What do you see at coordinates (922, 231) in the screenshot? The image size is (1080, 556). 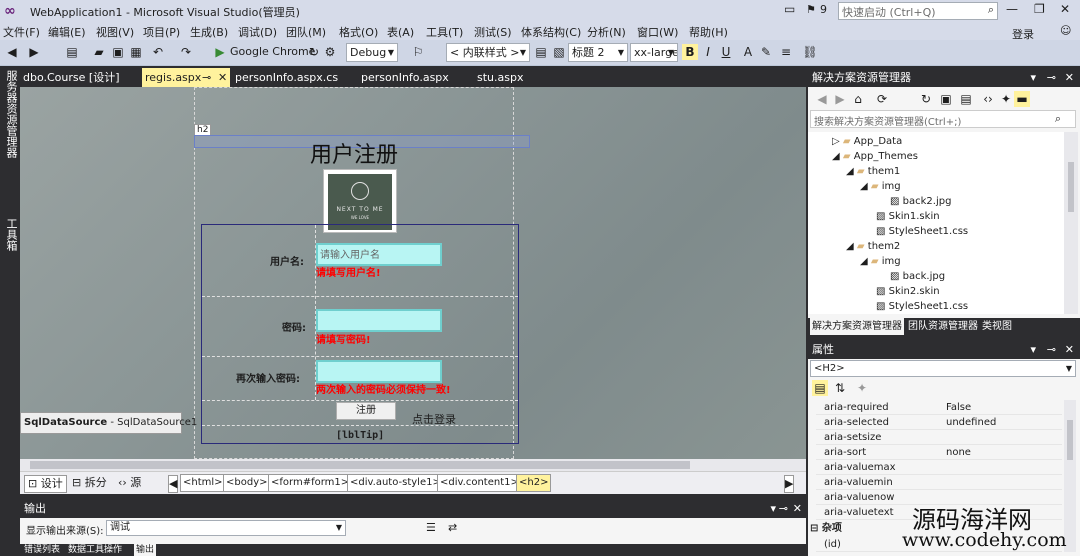 I see `tree-item: ▧ StyleSheet1.css` at bounding box center [922, 231].